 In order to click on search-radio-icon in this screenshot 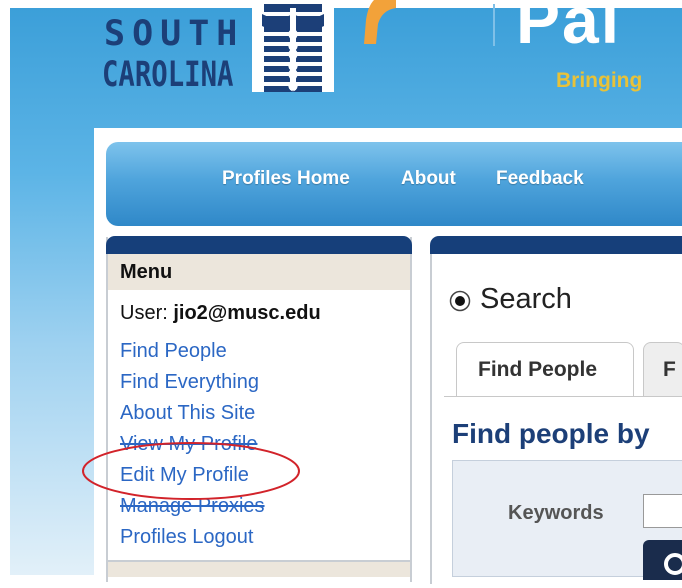, I will do `click(460, 301)`.